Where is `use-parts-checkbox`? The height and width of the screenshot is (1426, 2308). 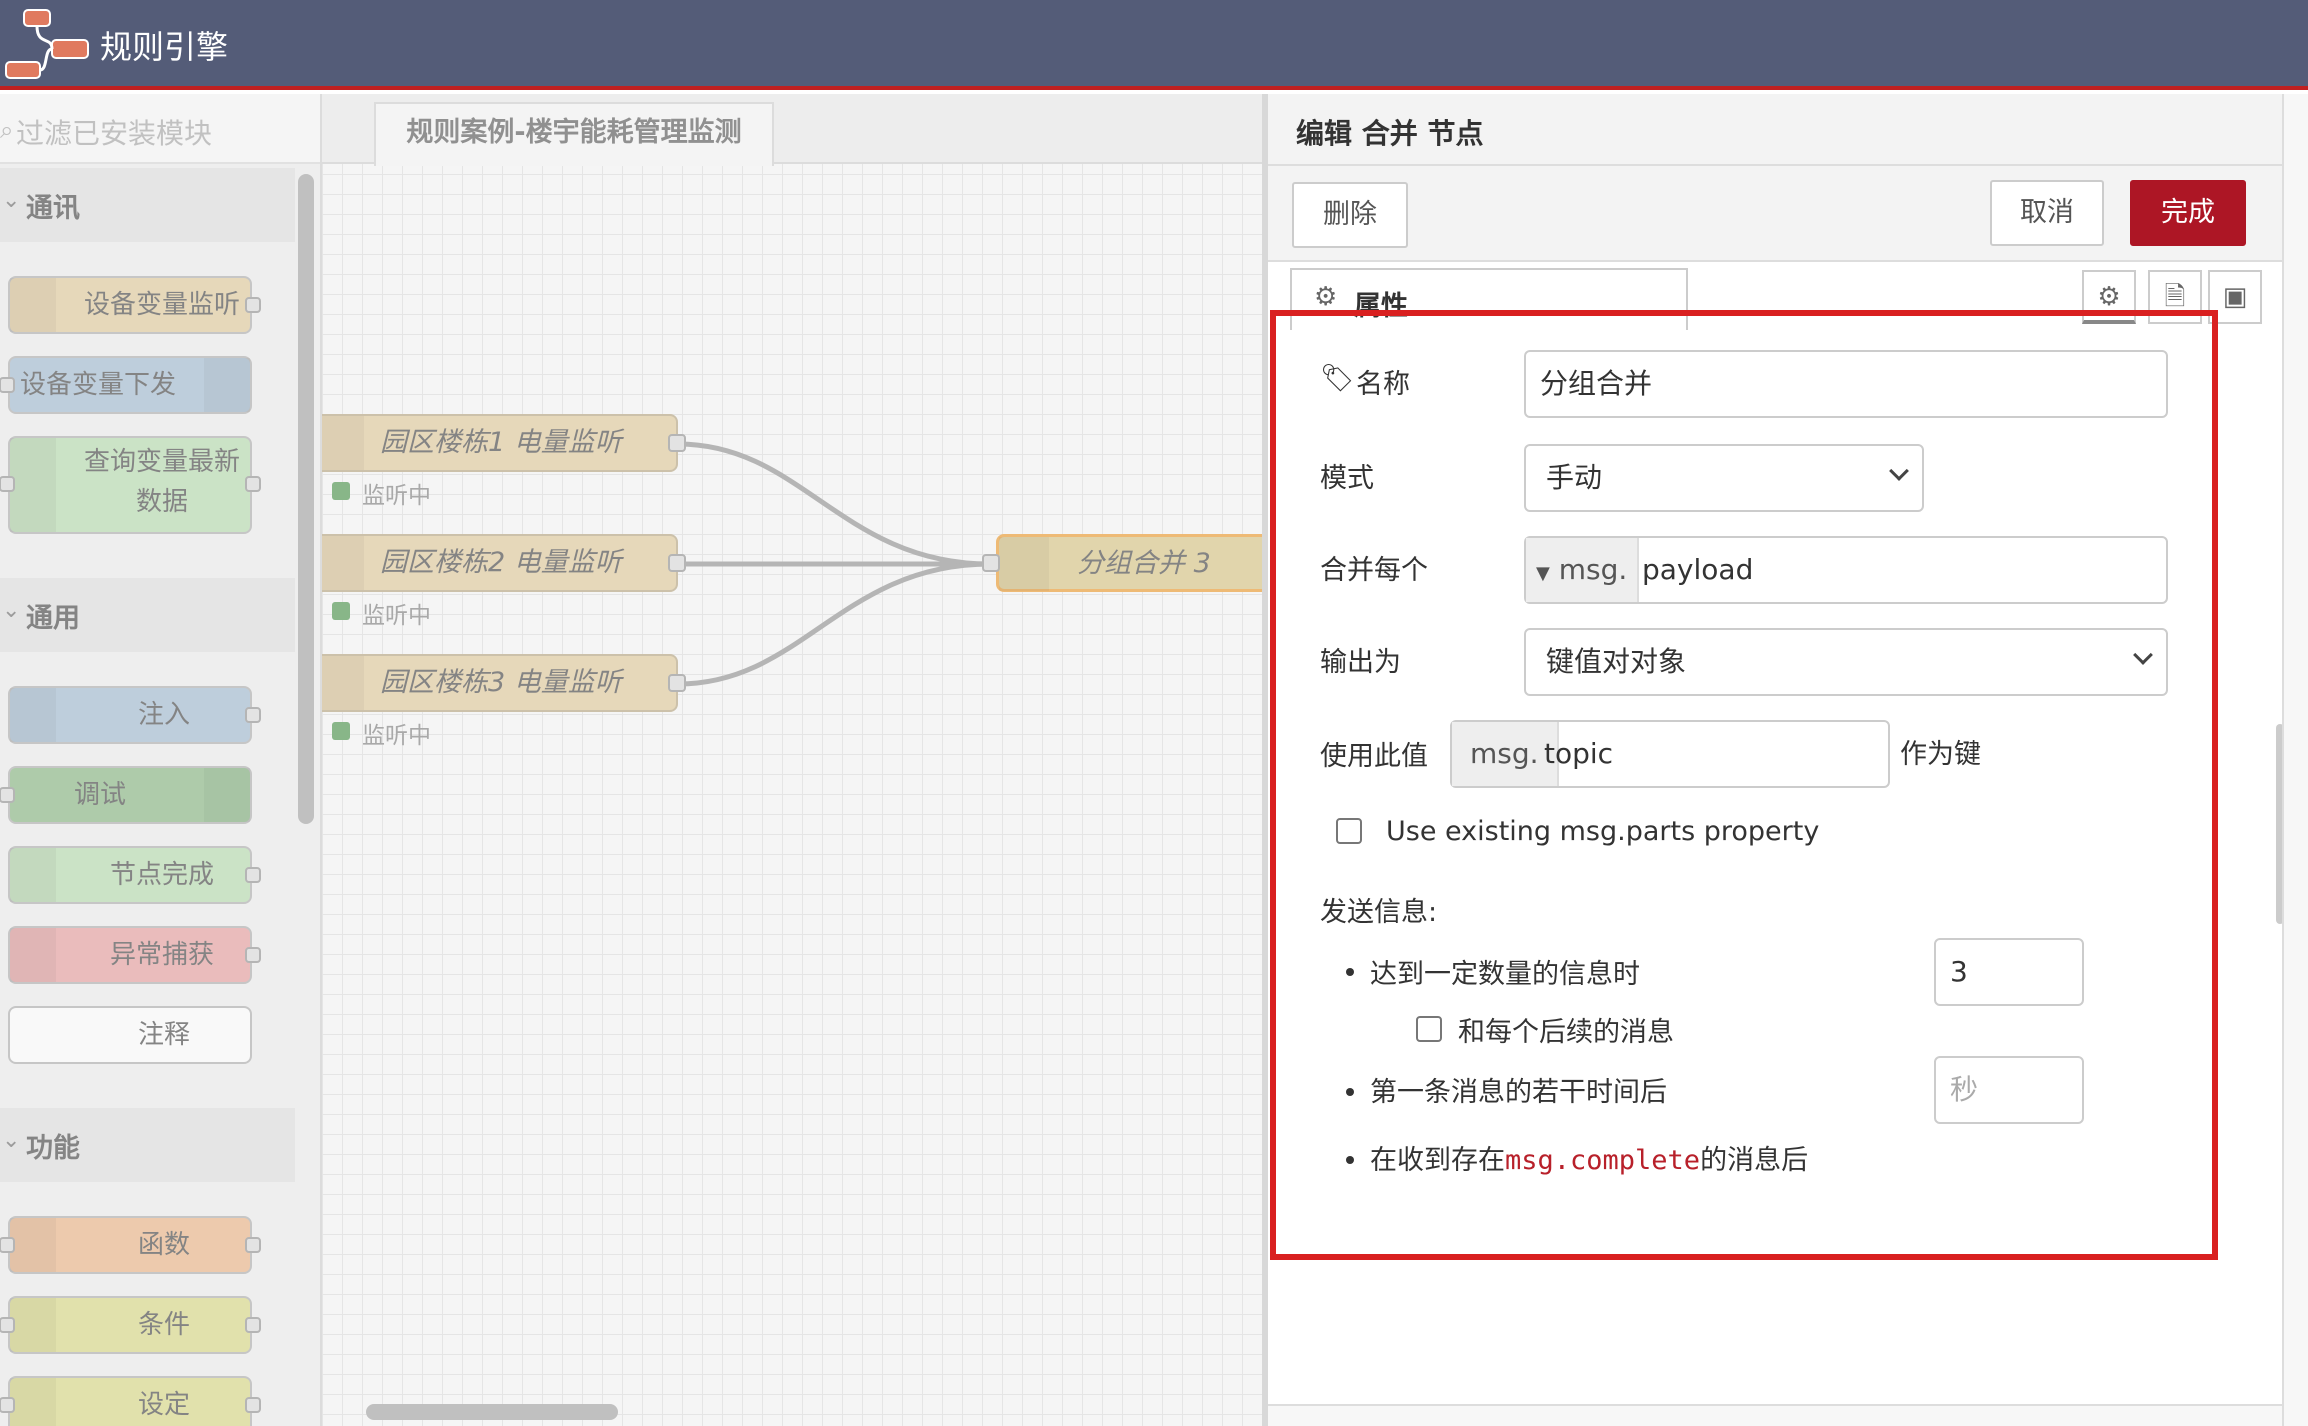 use-parts-checkbox is located at coordinates (1349, 831).